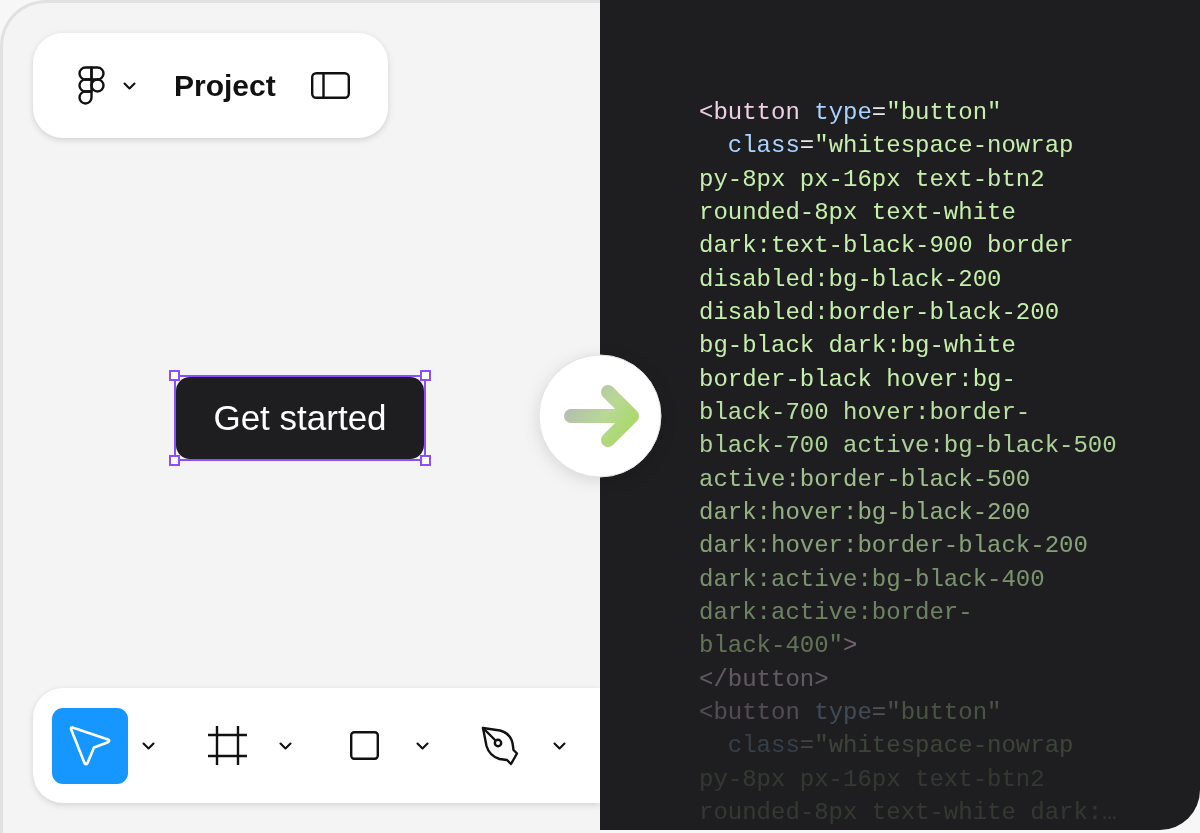 Image resolution: width=1200 pixels, height=833 pixels. Describe the element at coordinates (778, 646) in the screenshot. I see `code-line: black-400">` at that location.